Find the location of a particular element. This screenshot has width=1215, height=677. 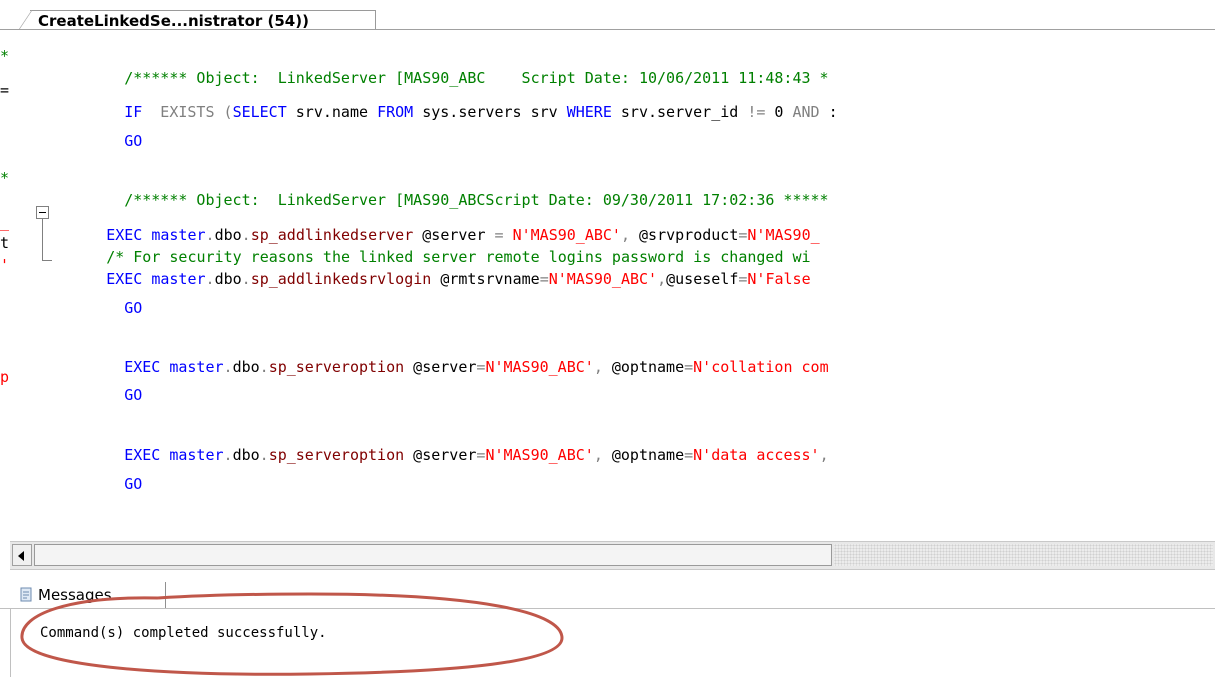

identifier-token: sys.servers srv is located at coordinates (490, 112).